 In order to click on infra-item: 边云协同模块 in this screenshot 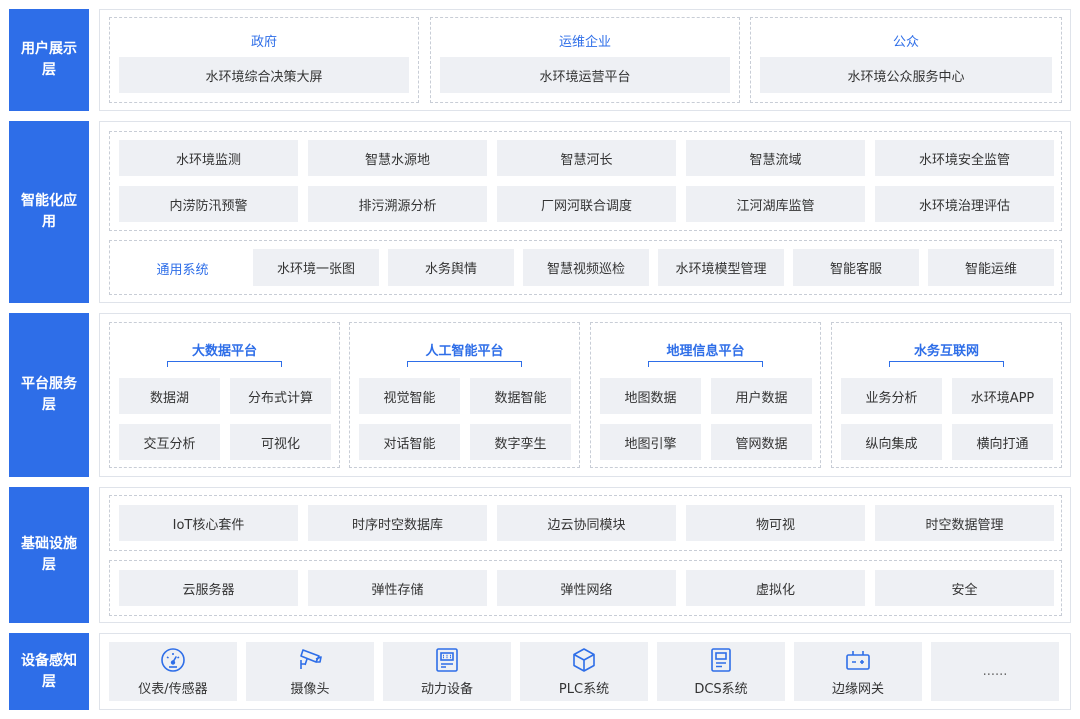, I will do `click(586, 523)`.